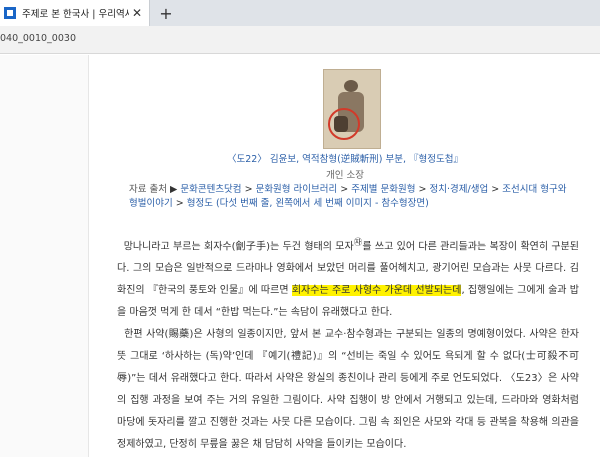  What do you see at coordinates (351, 86) in the screenshot?
I see `figure-head` at bounding box center [351, 86].